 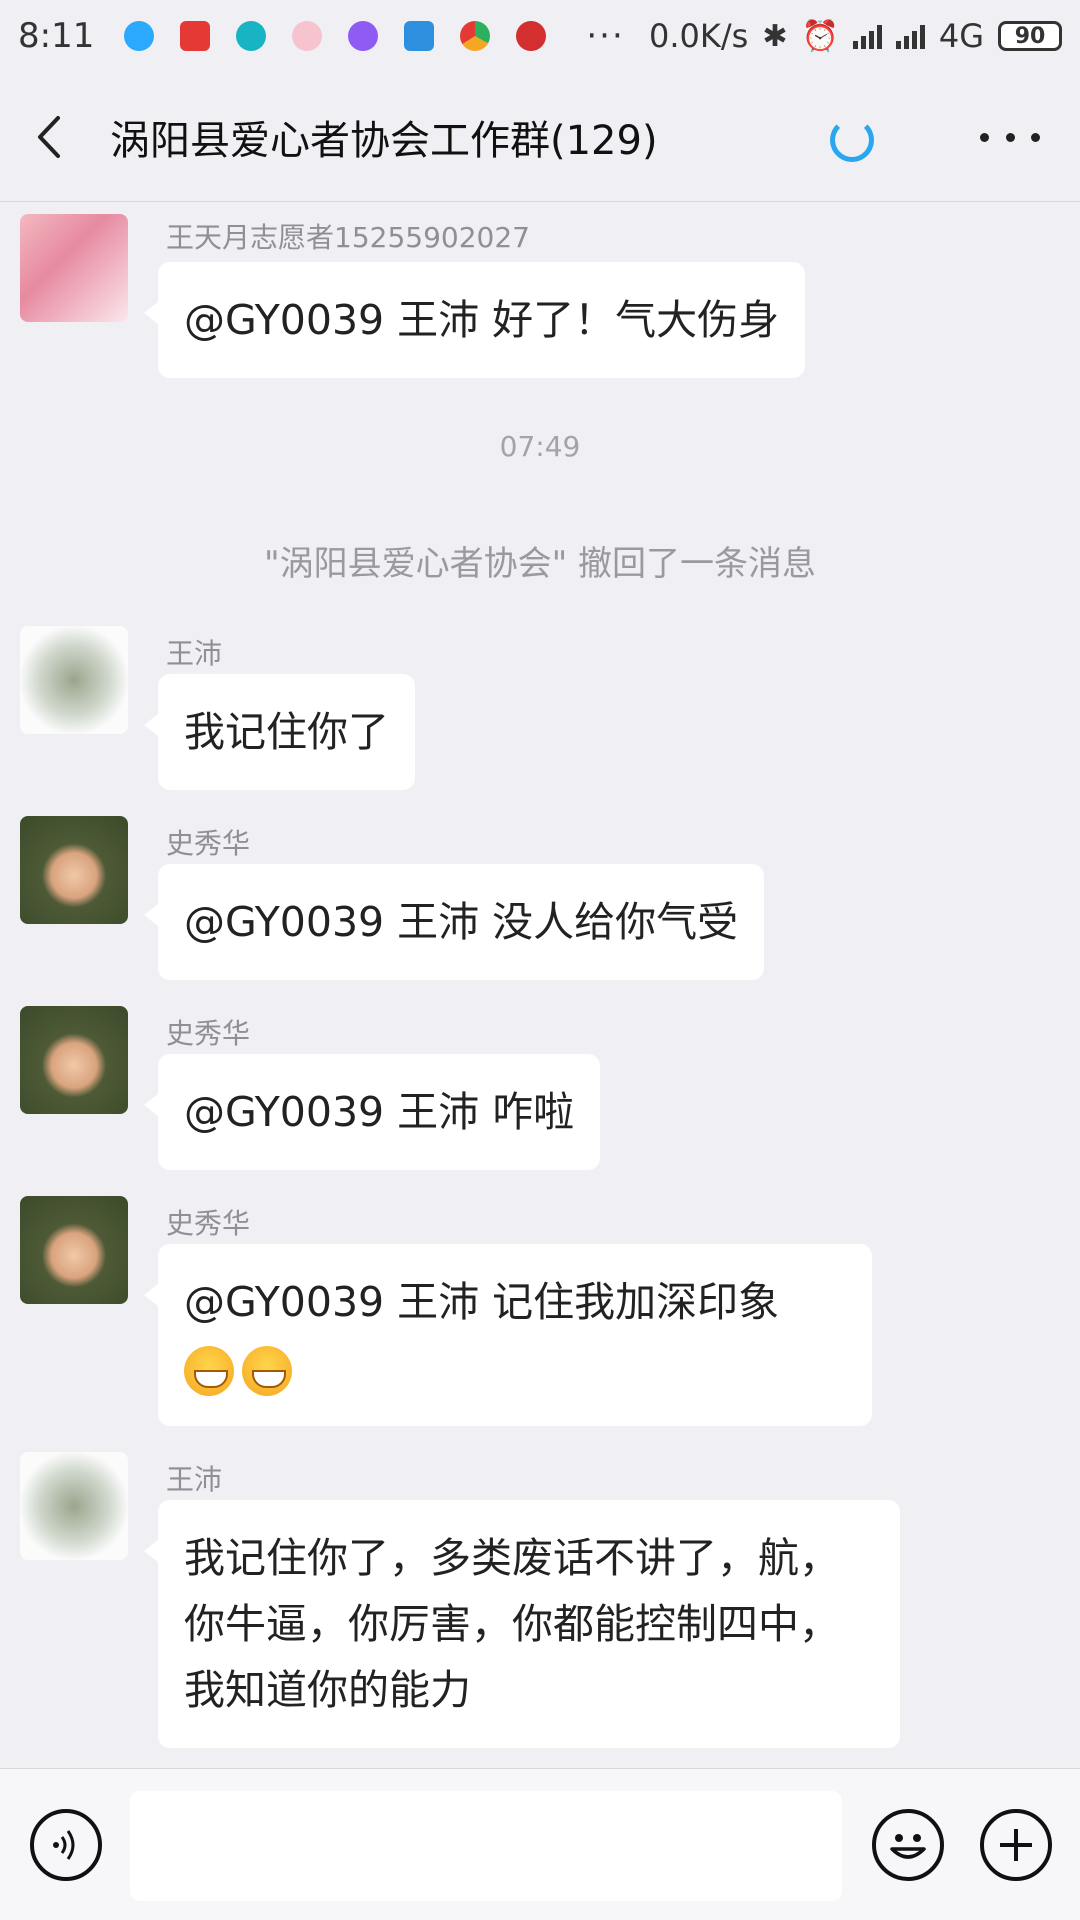 I want to click on message-bubble: 我记住你了, so click(x=279, y=732).